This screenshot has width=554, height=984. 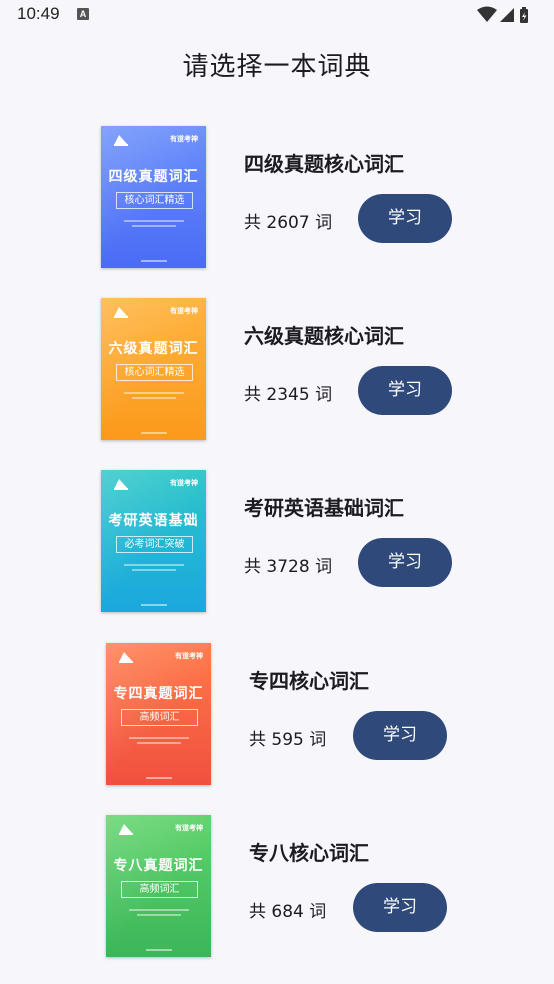 What do you see at coordinates (487, 14) in the screenshot?
I see `wifi-icon` at bounding box center [487, 14].